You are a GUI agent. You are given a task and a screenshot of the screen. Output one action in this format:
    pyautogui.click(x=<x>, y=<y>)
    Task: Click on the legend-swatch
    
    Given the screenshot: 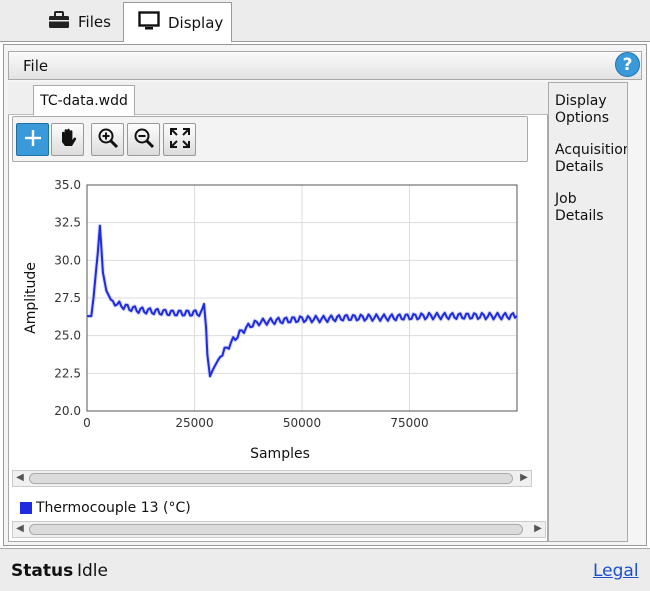 What is the action you would take?
    pyautogui.click(x=26, y=508)
    